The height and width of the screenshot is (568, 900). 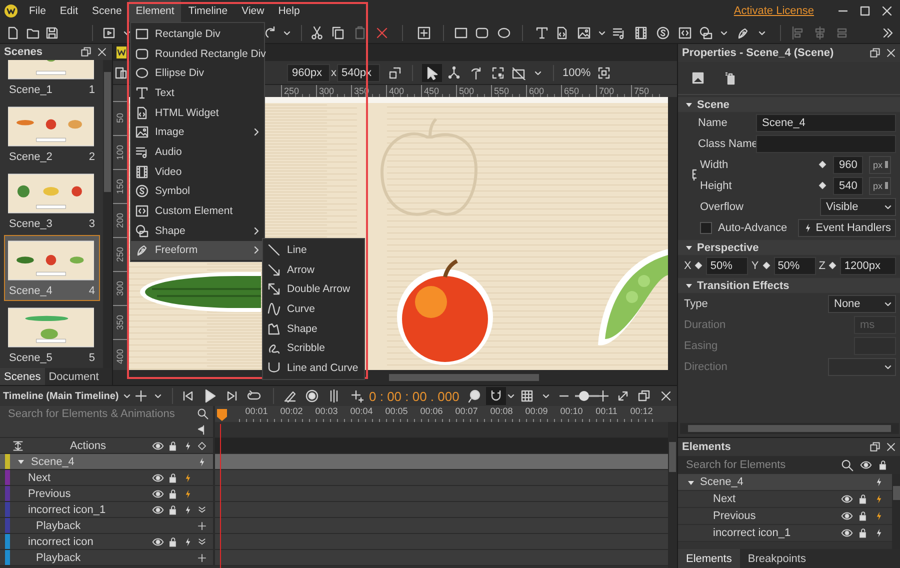 What do you see at coordinates (312, 396) in the screenshot?
I see `record-icon` at bounding box center [312, 396].